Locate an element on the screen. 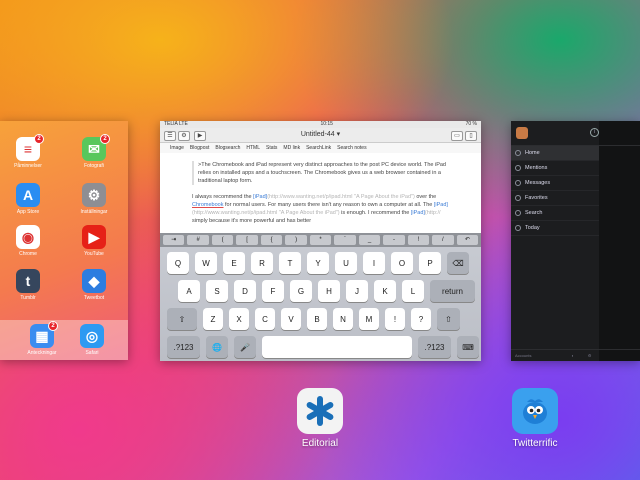  extra-key: / is located at coordinates (443, 240).